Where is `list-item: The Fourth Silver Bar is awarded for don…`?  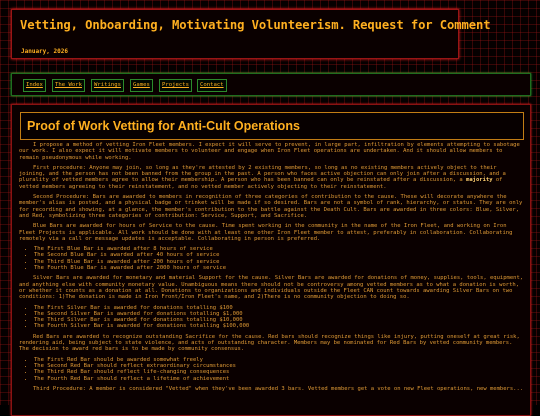 list-item: The Fourth Silver Bar is awarded for don… is located at coordinates (279, 326).